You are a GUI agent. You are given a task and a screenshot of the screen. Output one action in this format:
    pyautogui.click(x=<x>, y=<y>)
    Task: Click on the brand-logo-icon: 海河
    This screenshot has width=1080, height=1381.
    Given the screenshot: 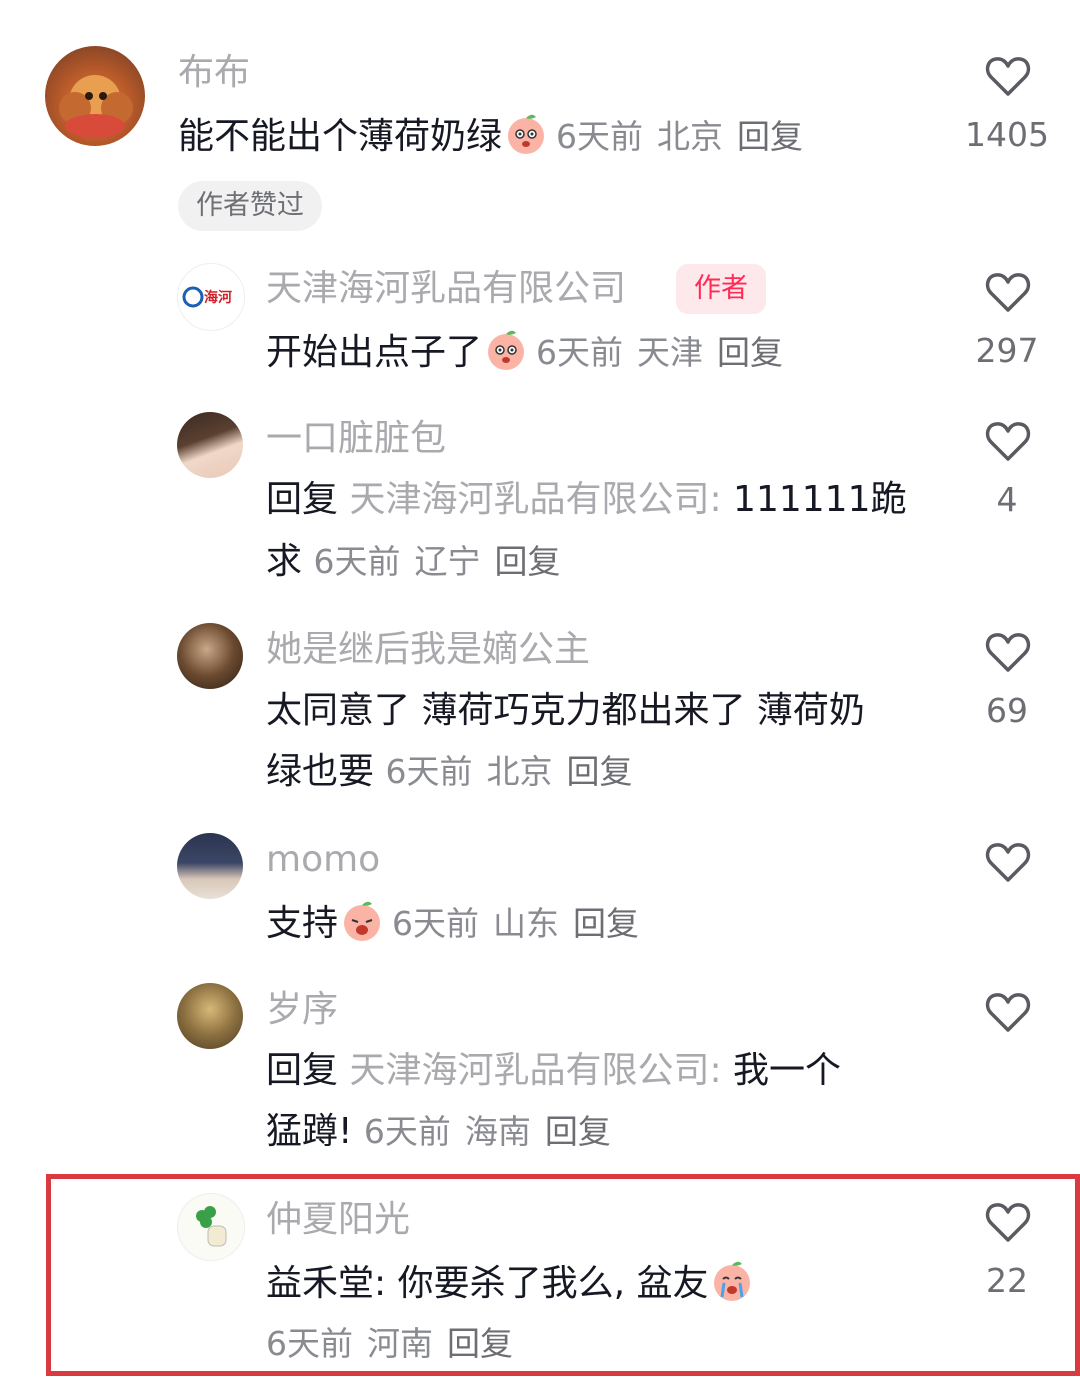 What is the action you would take?
    pyautogui.click(x=207, y=297)
    